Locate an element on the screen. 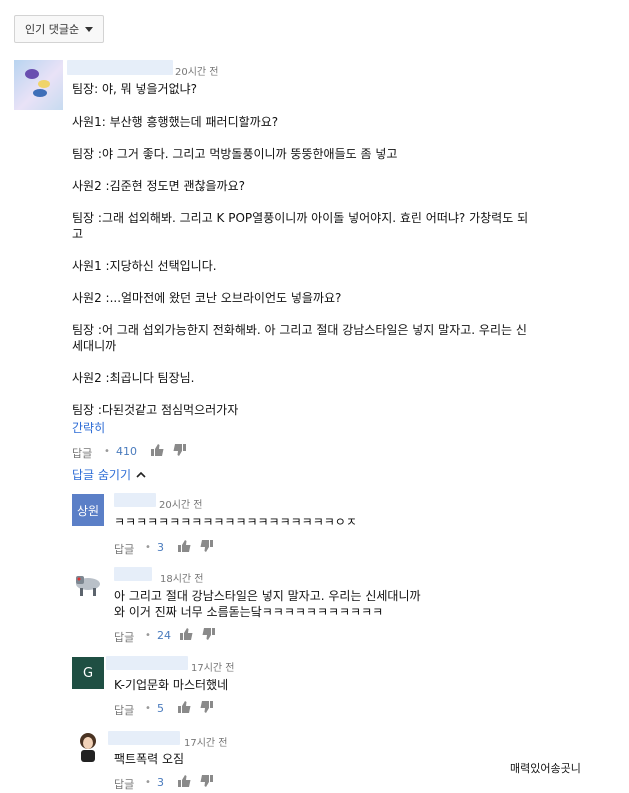  avatar-initials: G is located at coordinates (88, 673).